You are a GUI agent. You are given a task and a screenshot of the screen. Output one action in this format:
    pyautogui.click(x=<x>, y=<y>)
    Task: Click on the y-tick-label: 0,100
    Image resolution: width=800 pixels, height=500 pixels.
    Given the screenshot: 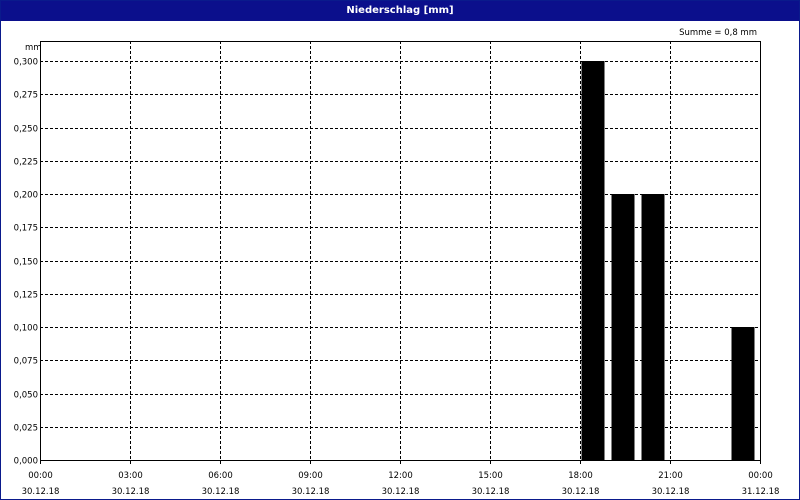 What is the action you would take?
    pyautogui.click(x=26, y=329)
    